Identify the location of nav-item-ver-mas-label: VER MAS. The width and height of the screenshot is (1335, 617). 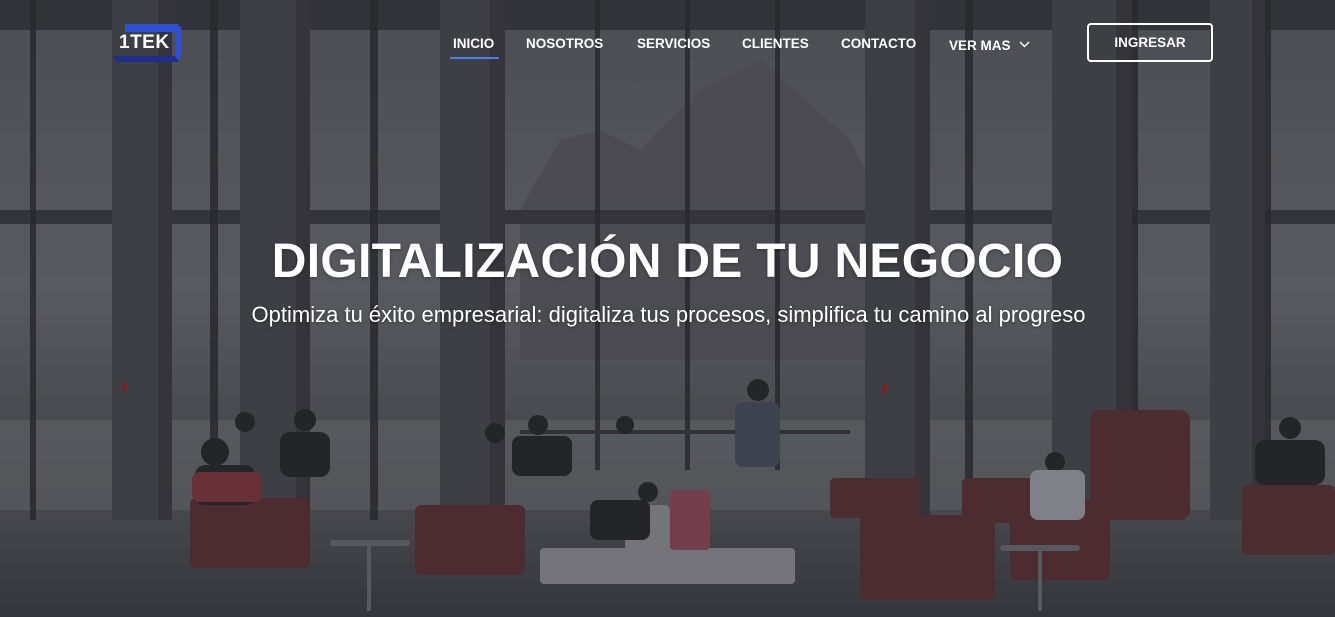
(980, 45).